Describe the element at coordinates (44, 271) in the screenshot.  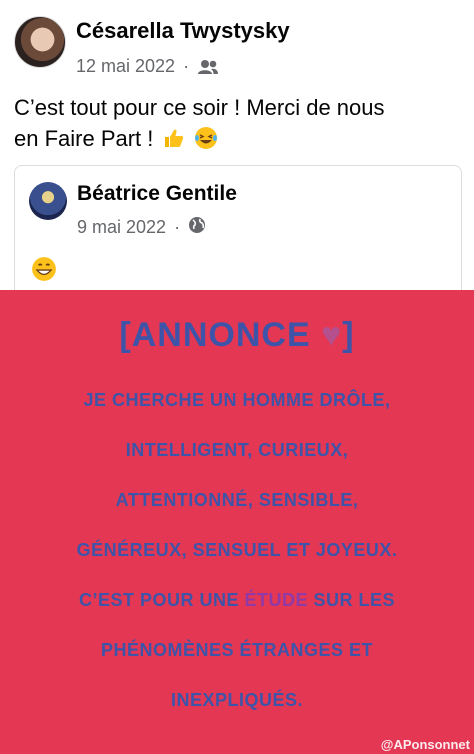
I see `grinning-icon` at that location.